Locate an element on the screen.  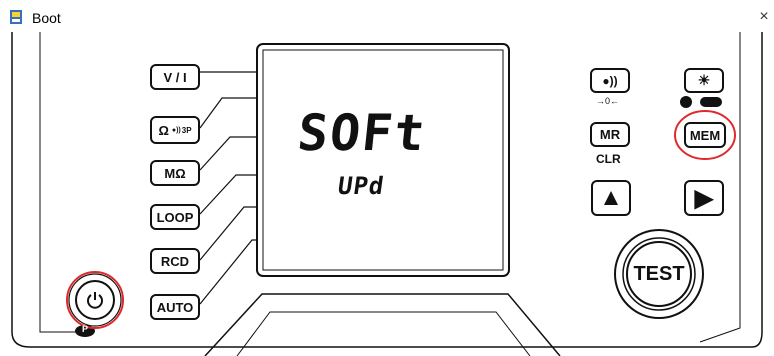
loop-button: LOOP is located at coordinates (175, 217).